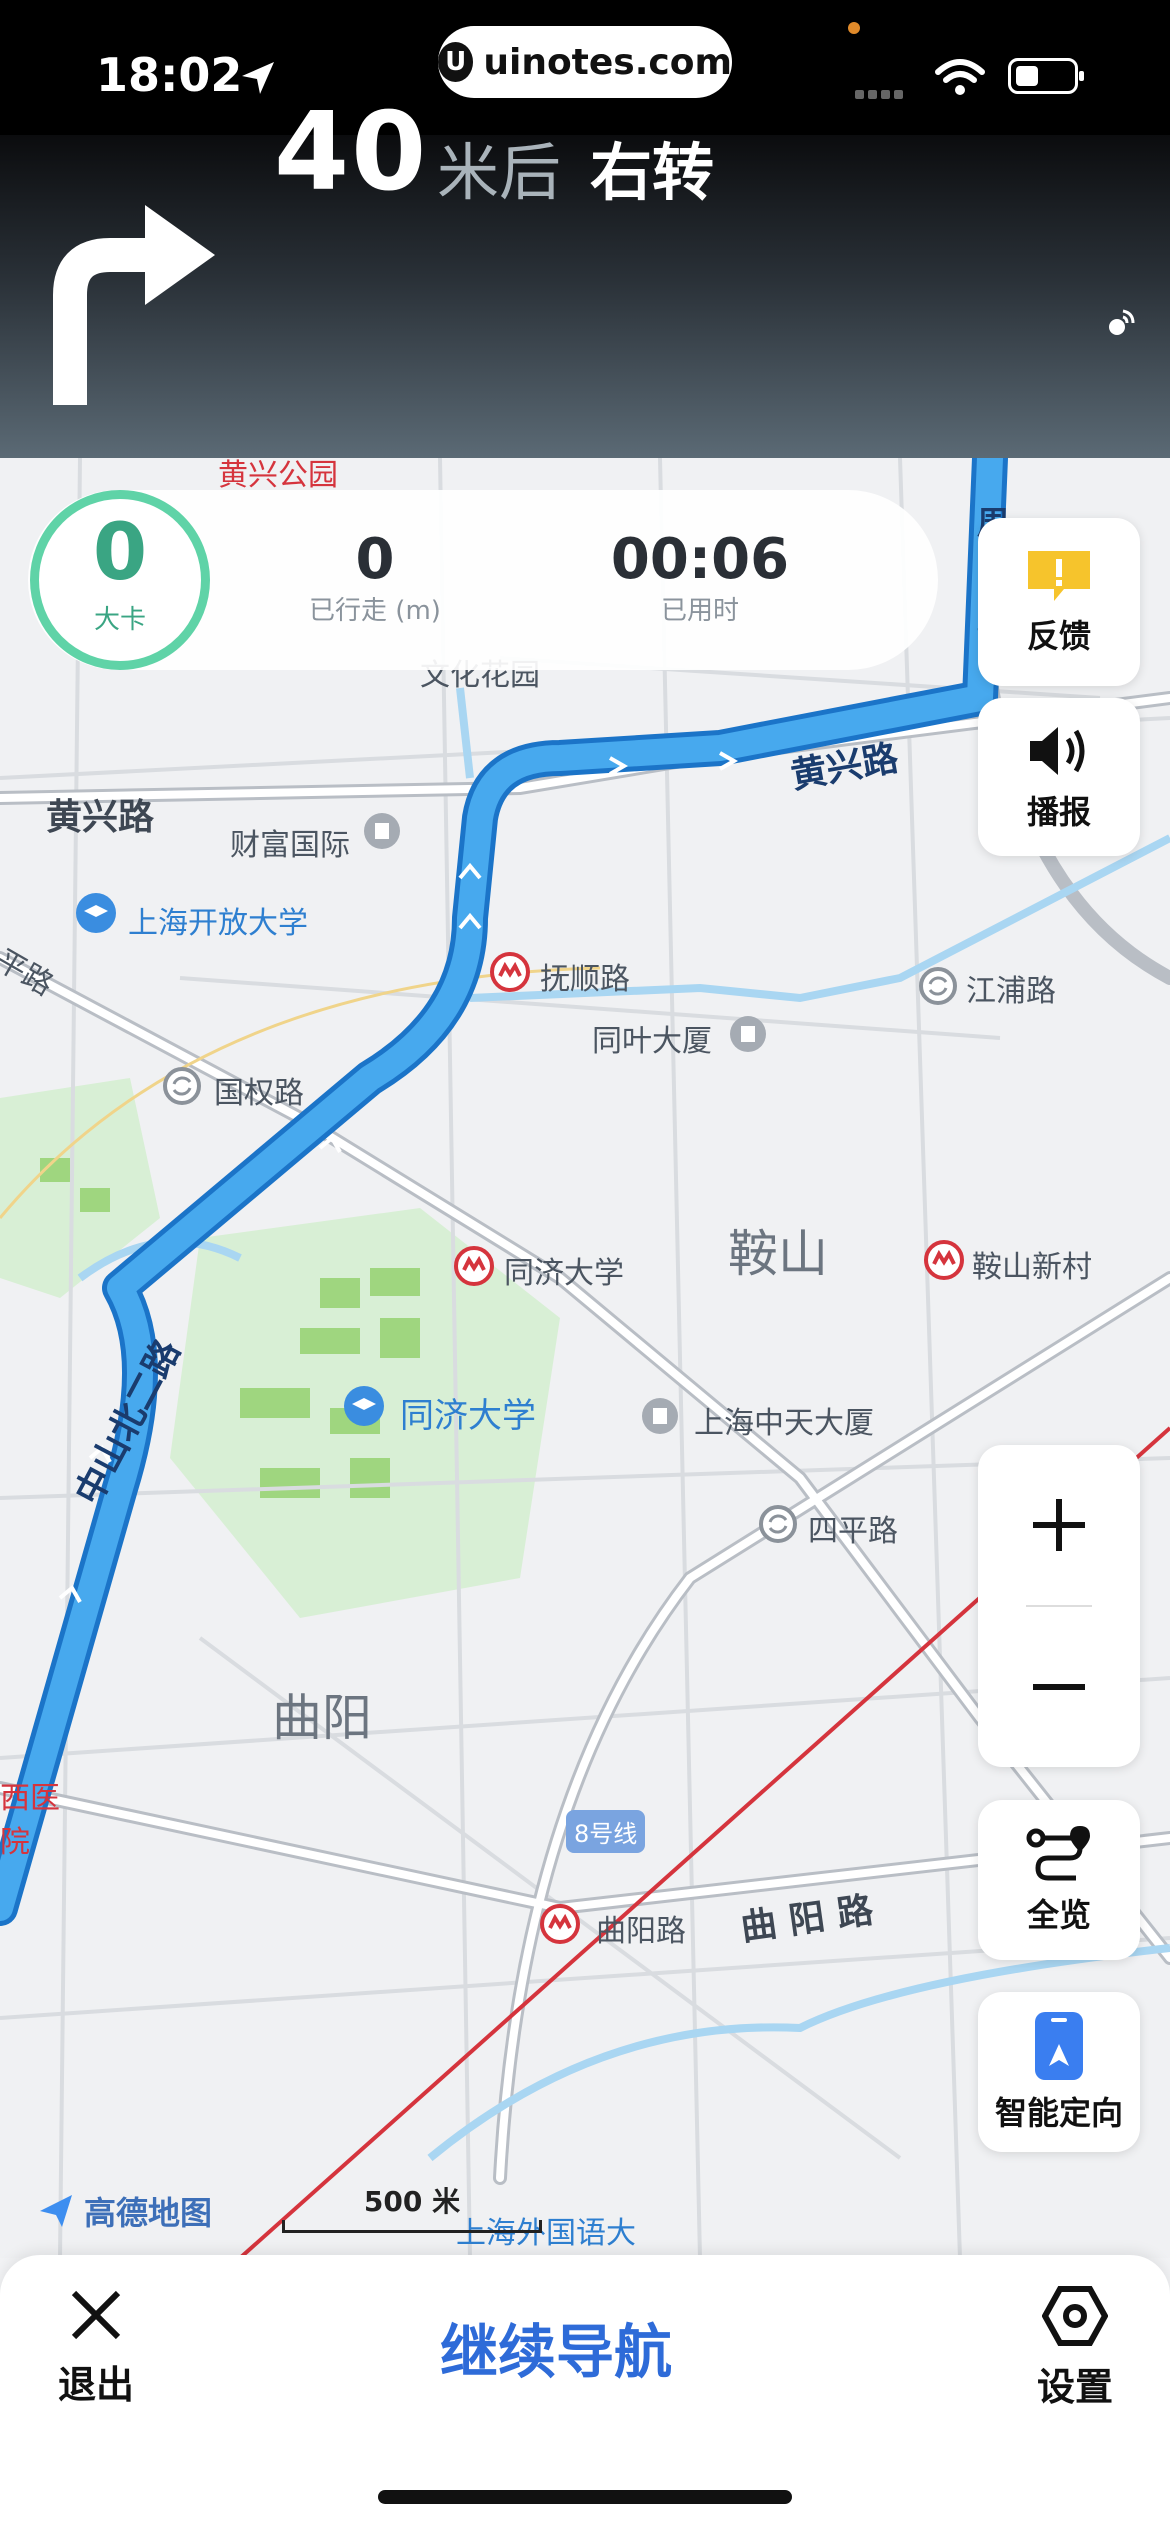  What do you see at coordinates (95, 2385) in the screenshot?
I see `exit-label: 退出` at bounding box center [95, 2385].